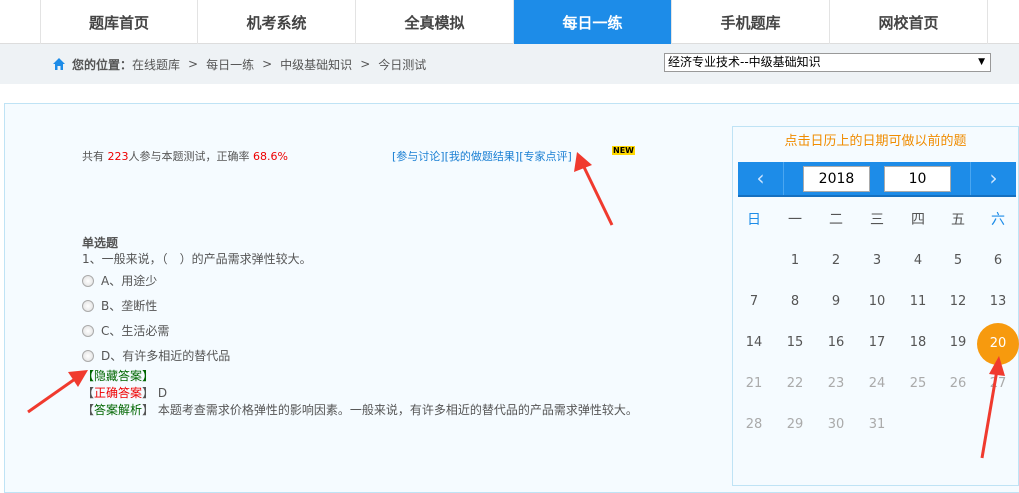 Image resolution: width=1019 pixels, height=493 pixels. I want to click on question-links: [参与讨论][我的做题结果][专家点评], so click(482, 156).